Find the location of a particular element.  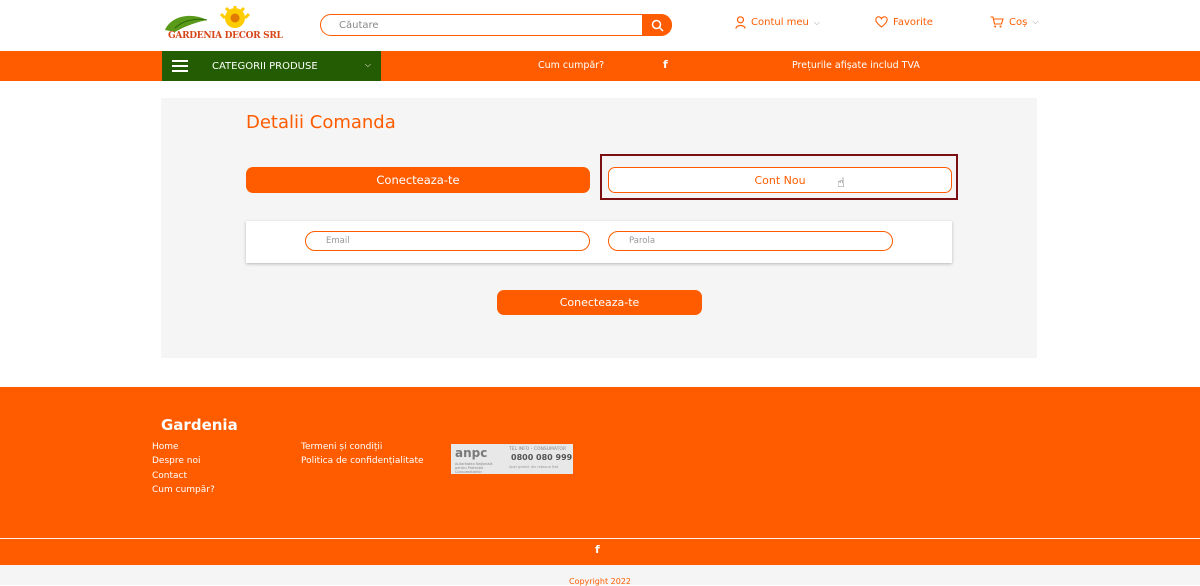

logo-text: GARDENIA DECOR SRL is located at coordinates (225, 36).